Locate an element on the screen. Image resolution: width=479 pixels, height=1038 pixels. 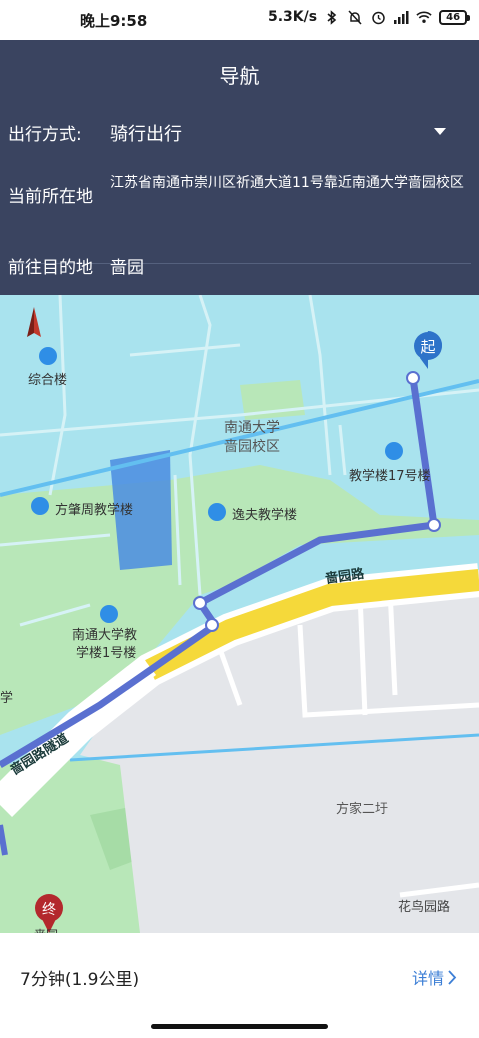
current-location-row: 当前所在地 江苏省南通市崇川区祈通大道11号靠近南通大学啬园校区 is located at coordinates (239, 196).